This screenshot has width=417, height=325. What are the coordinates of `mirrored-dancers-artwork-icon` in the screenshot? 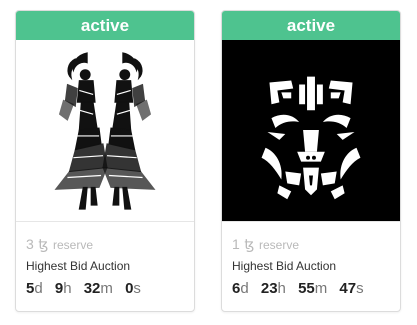 It's located at (105, 131).